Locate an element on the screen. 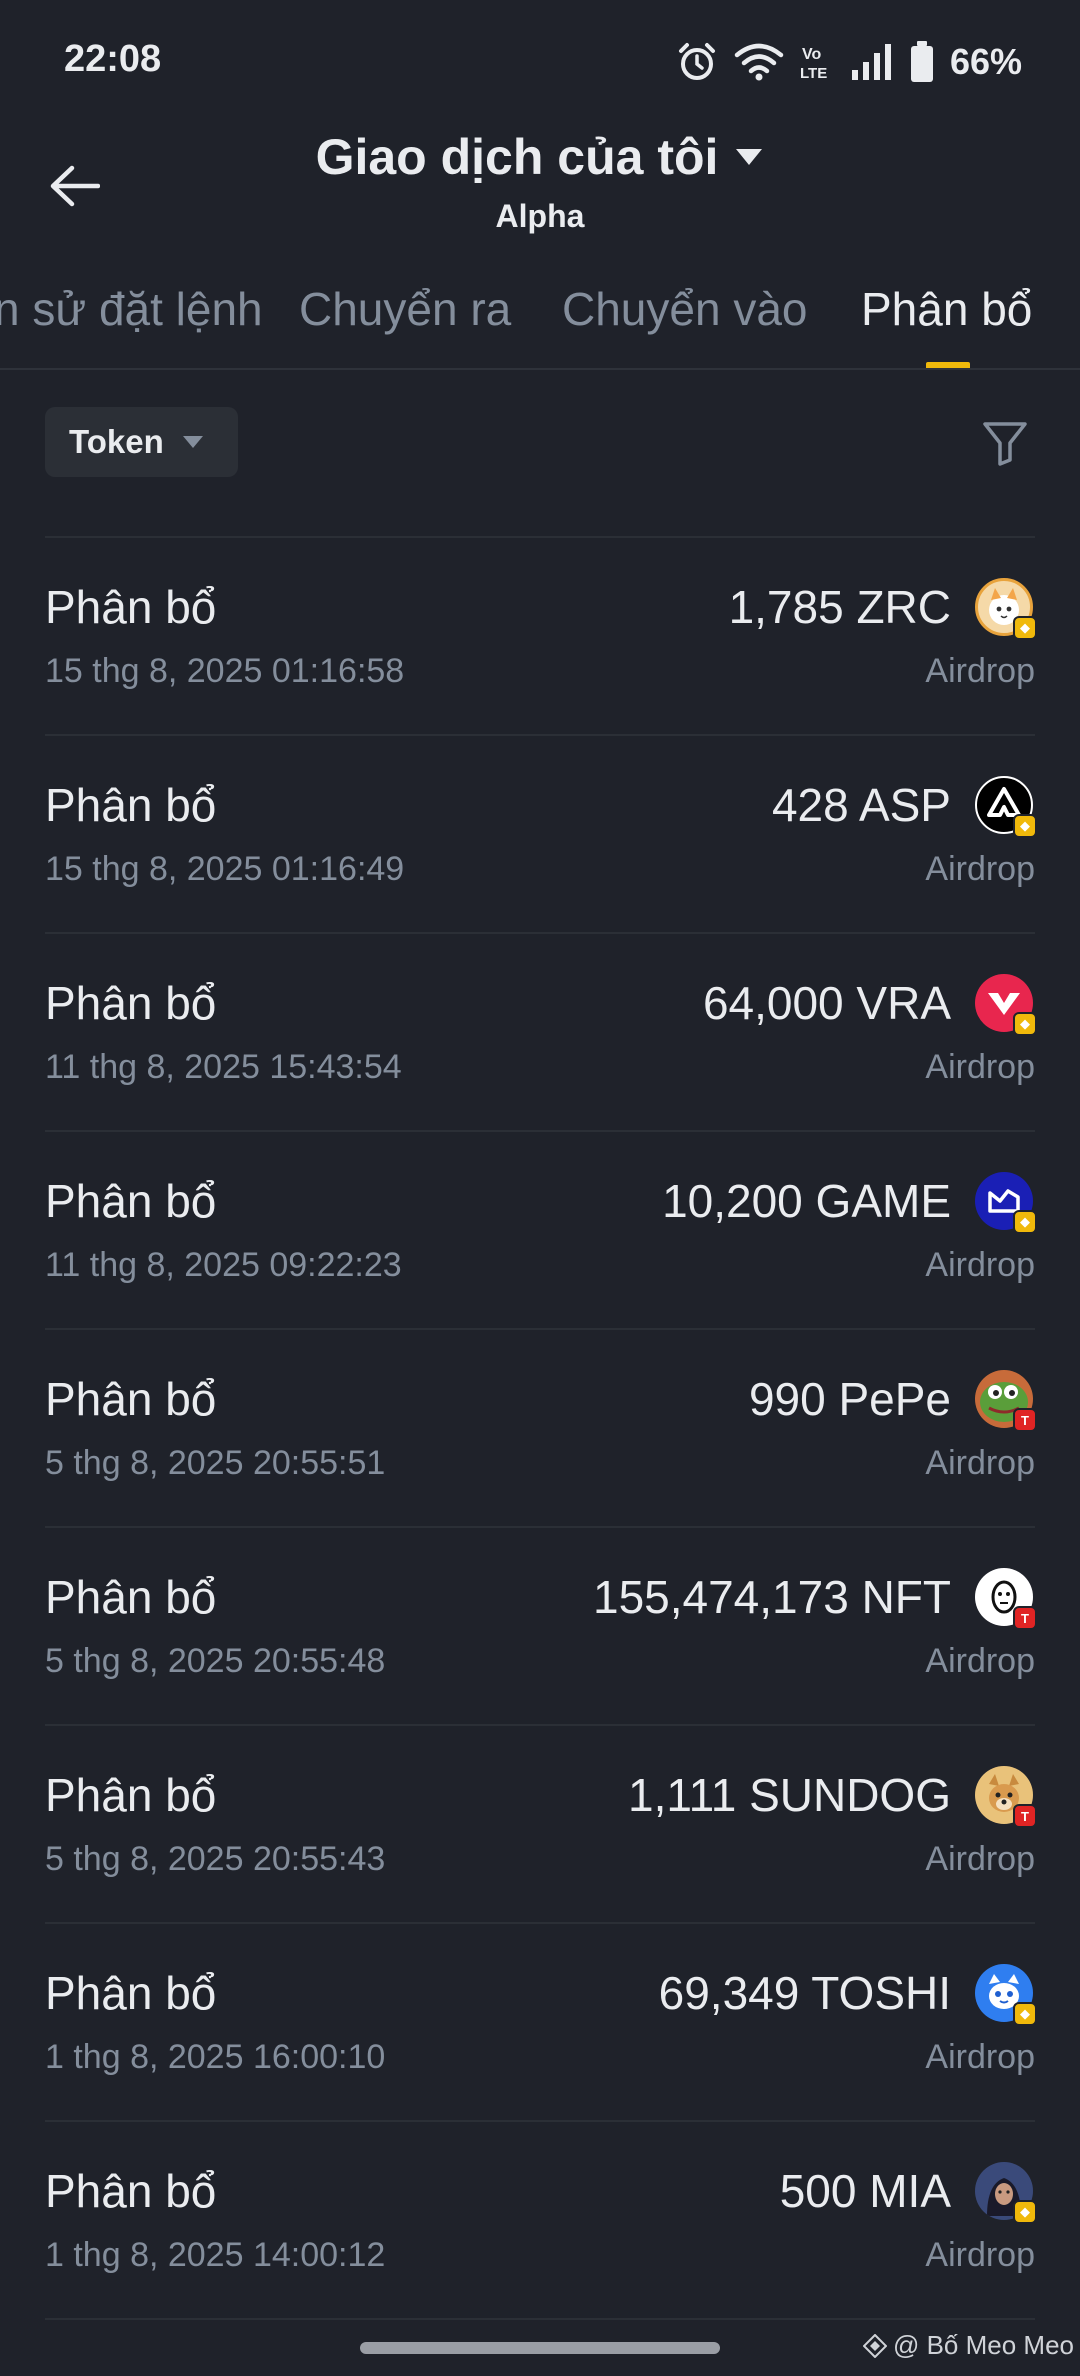 This screenshot has height=2376, width=1080. battery-icon is located at coordinates (921, 61).